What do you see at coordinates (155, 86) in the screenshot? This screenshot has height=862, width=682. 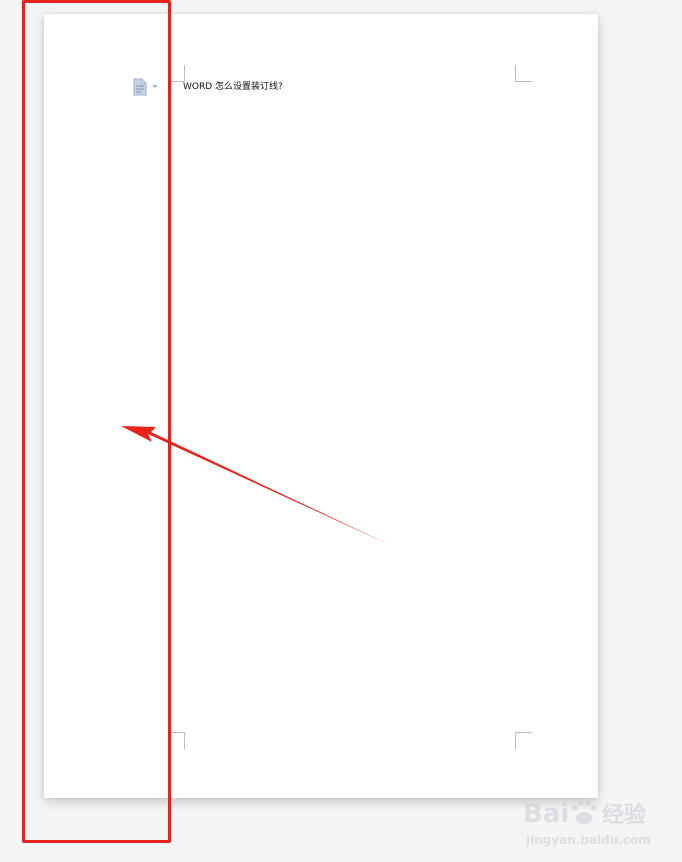 I see `chevron-down-icon` at bounding box center [155, 86].